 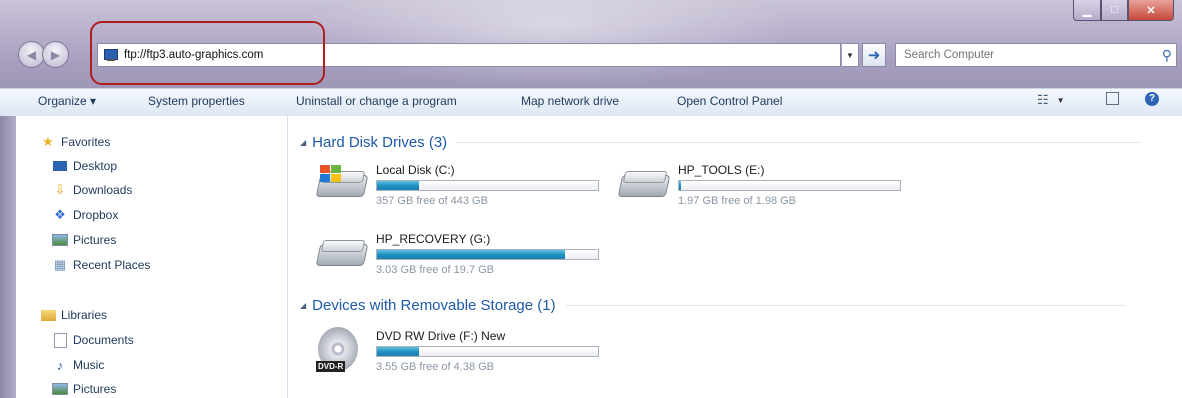 What do you see at coordinates (1043, 99) in the screenshot?
I see `view-icon: ☷` at bounding box center [1043, 99].